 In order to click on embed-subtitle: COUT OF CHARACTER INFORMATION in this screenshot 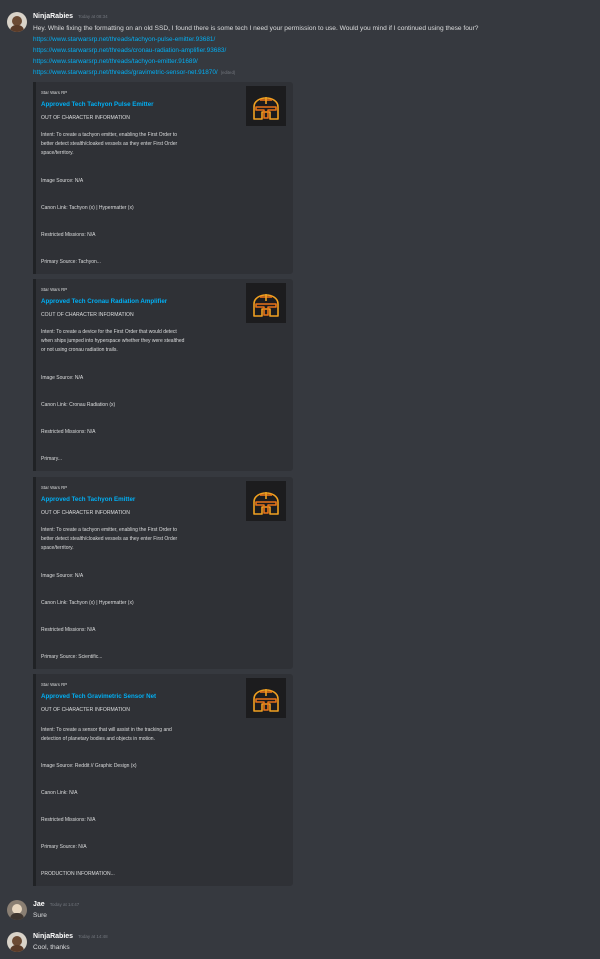, I will do `click(87, 315)`.